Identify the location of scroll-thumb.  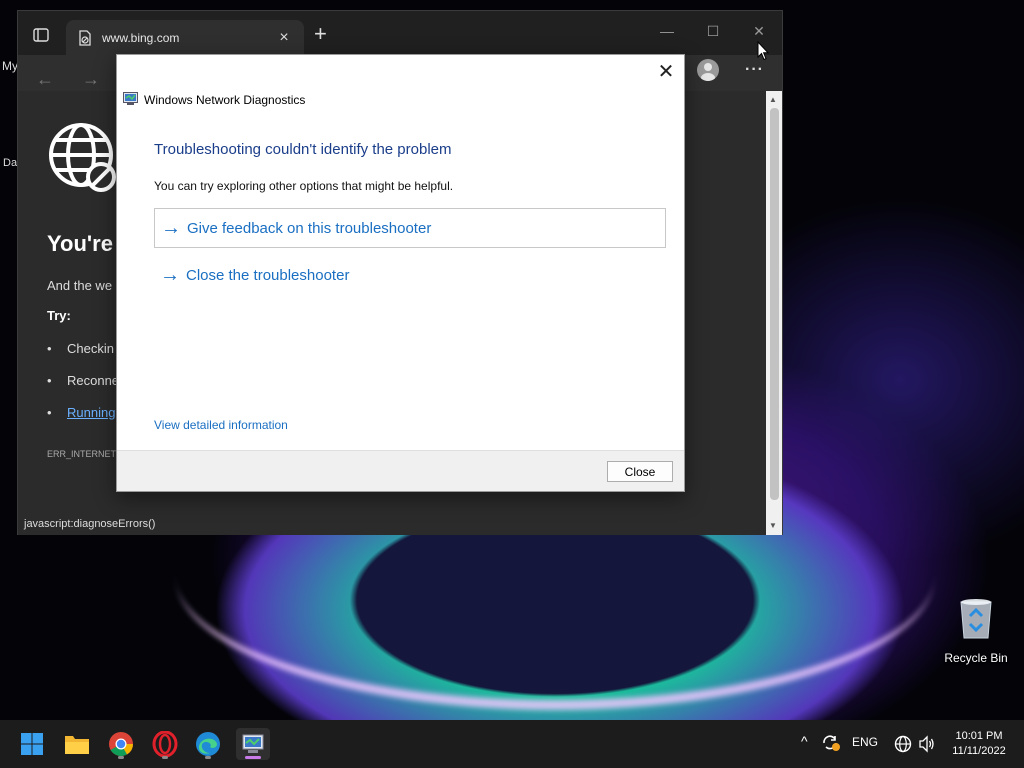
(774, 304).